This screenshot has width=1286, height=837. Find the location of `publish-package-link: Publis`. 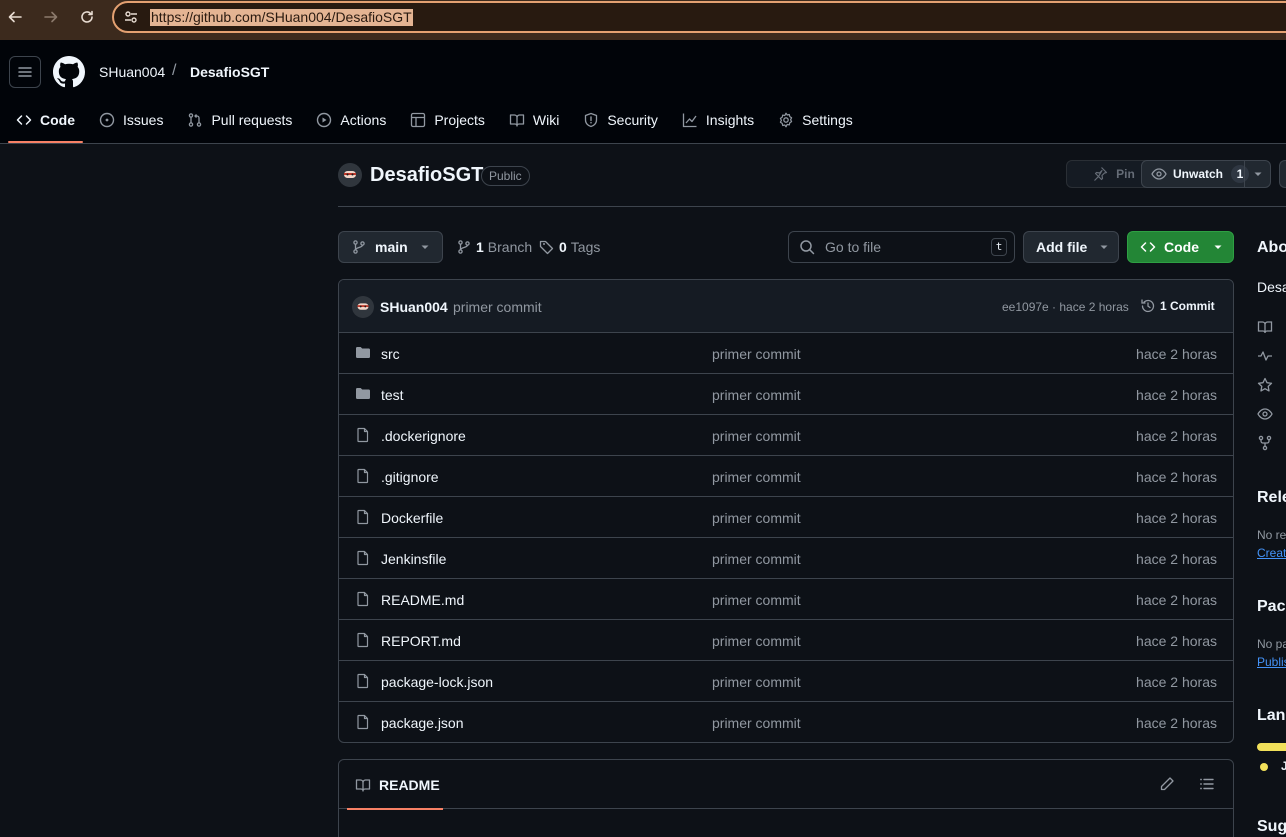

publish-package-link: Publis is located at coordinates (1271, 662).